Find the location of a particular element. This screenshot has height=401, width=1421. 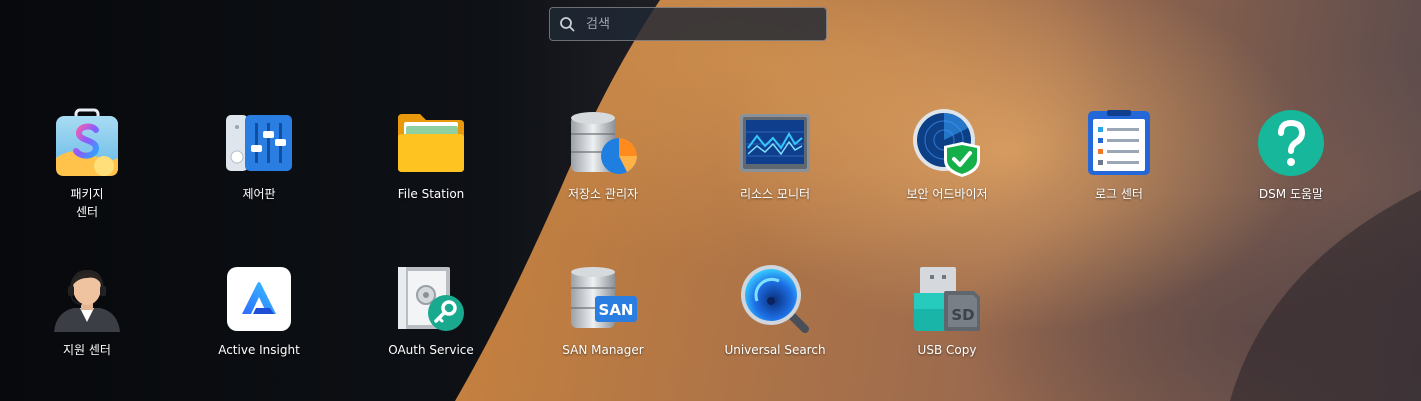

search-icon is located at coordinates (567, 24).